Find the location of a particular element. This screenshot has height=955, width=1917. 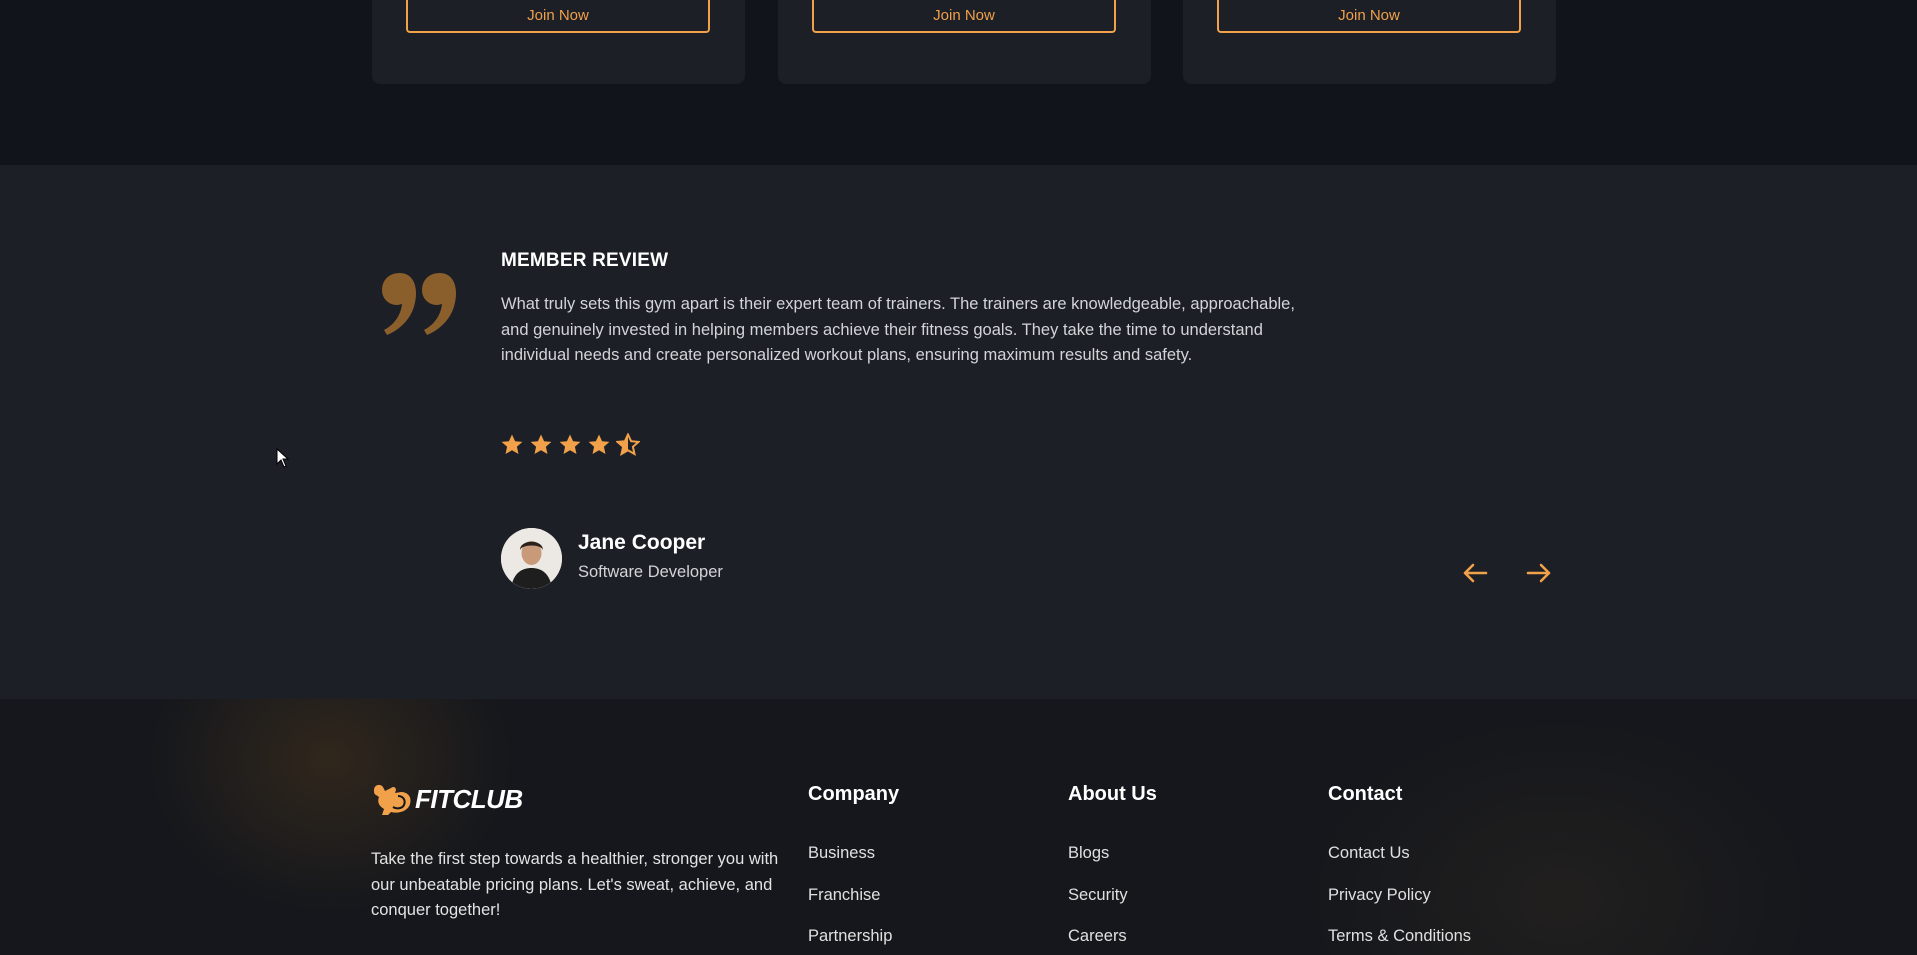

avatar is located at coordinates (531, 558).